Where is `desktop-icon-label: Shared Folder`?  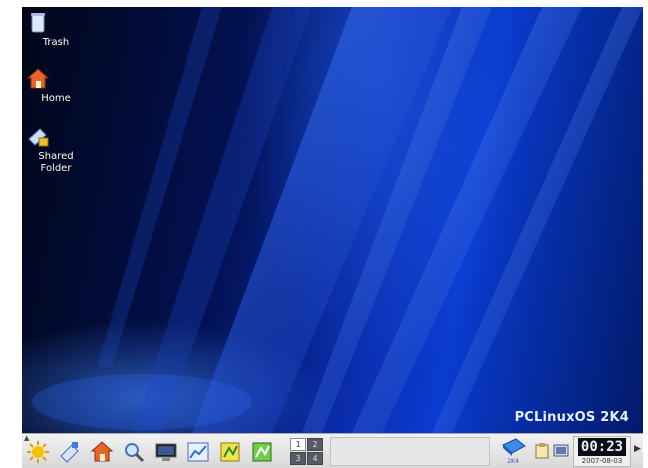 desktop-icon-label: Shared Folder is located at coordinates (56, 162).